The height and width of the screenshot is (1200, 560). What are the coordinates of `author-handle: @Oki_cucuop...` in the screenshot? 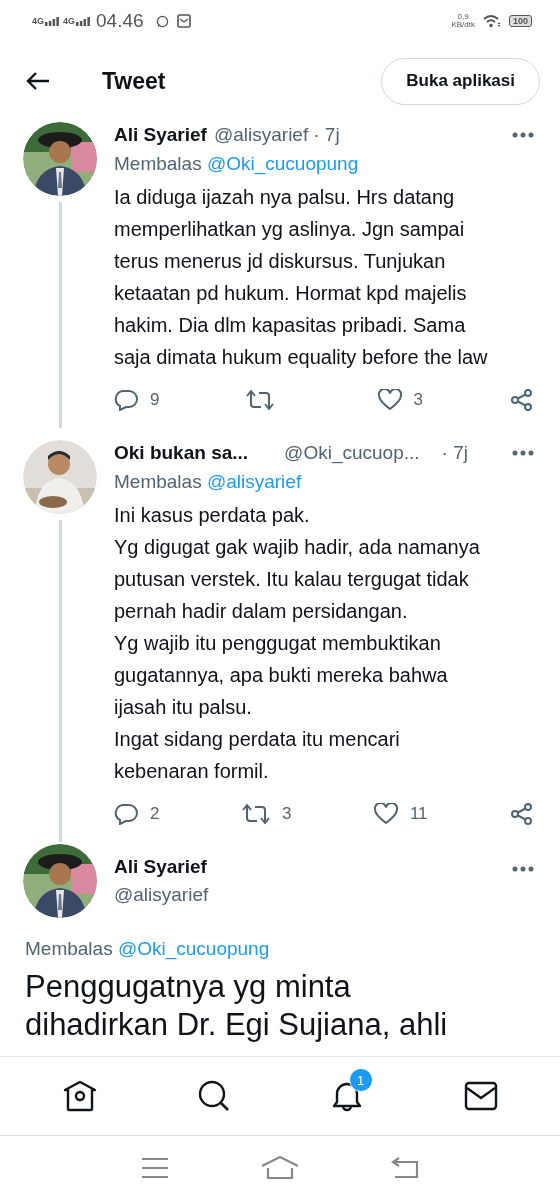 It's located at (352, 453).